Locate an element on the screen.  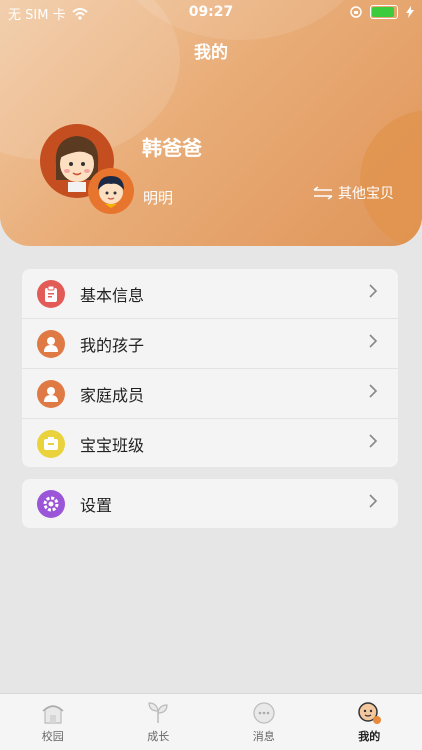
switch-arrows-icon is located at coordinates (323, 193).